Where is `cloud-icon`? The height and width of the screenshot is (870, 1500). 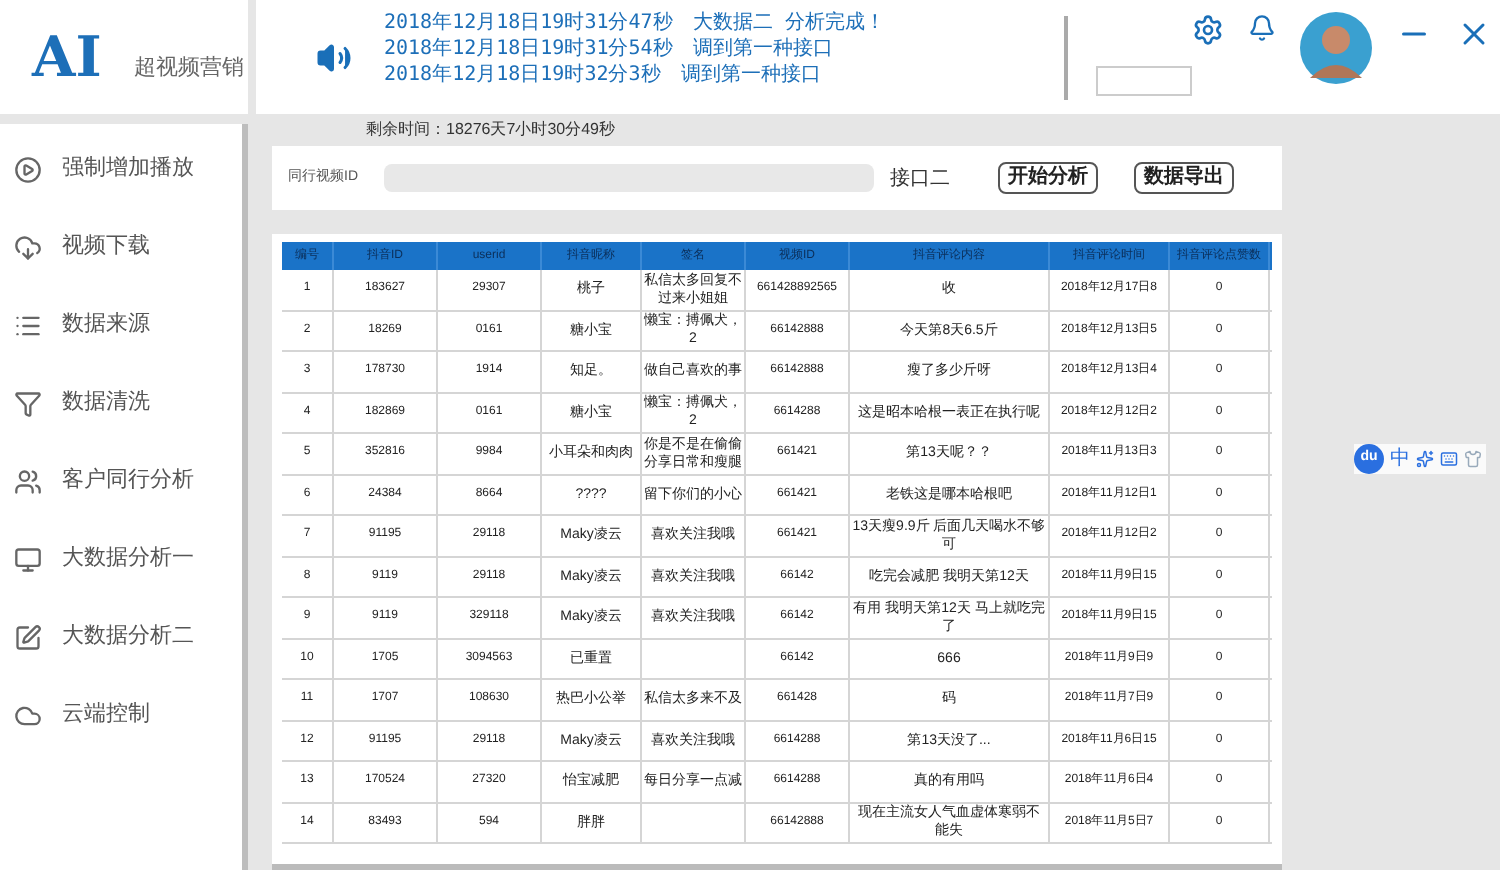 cloud-icon is located at coordinates (28, 715).